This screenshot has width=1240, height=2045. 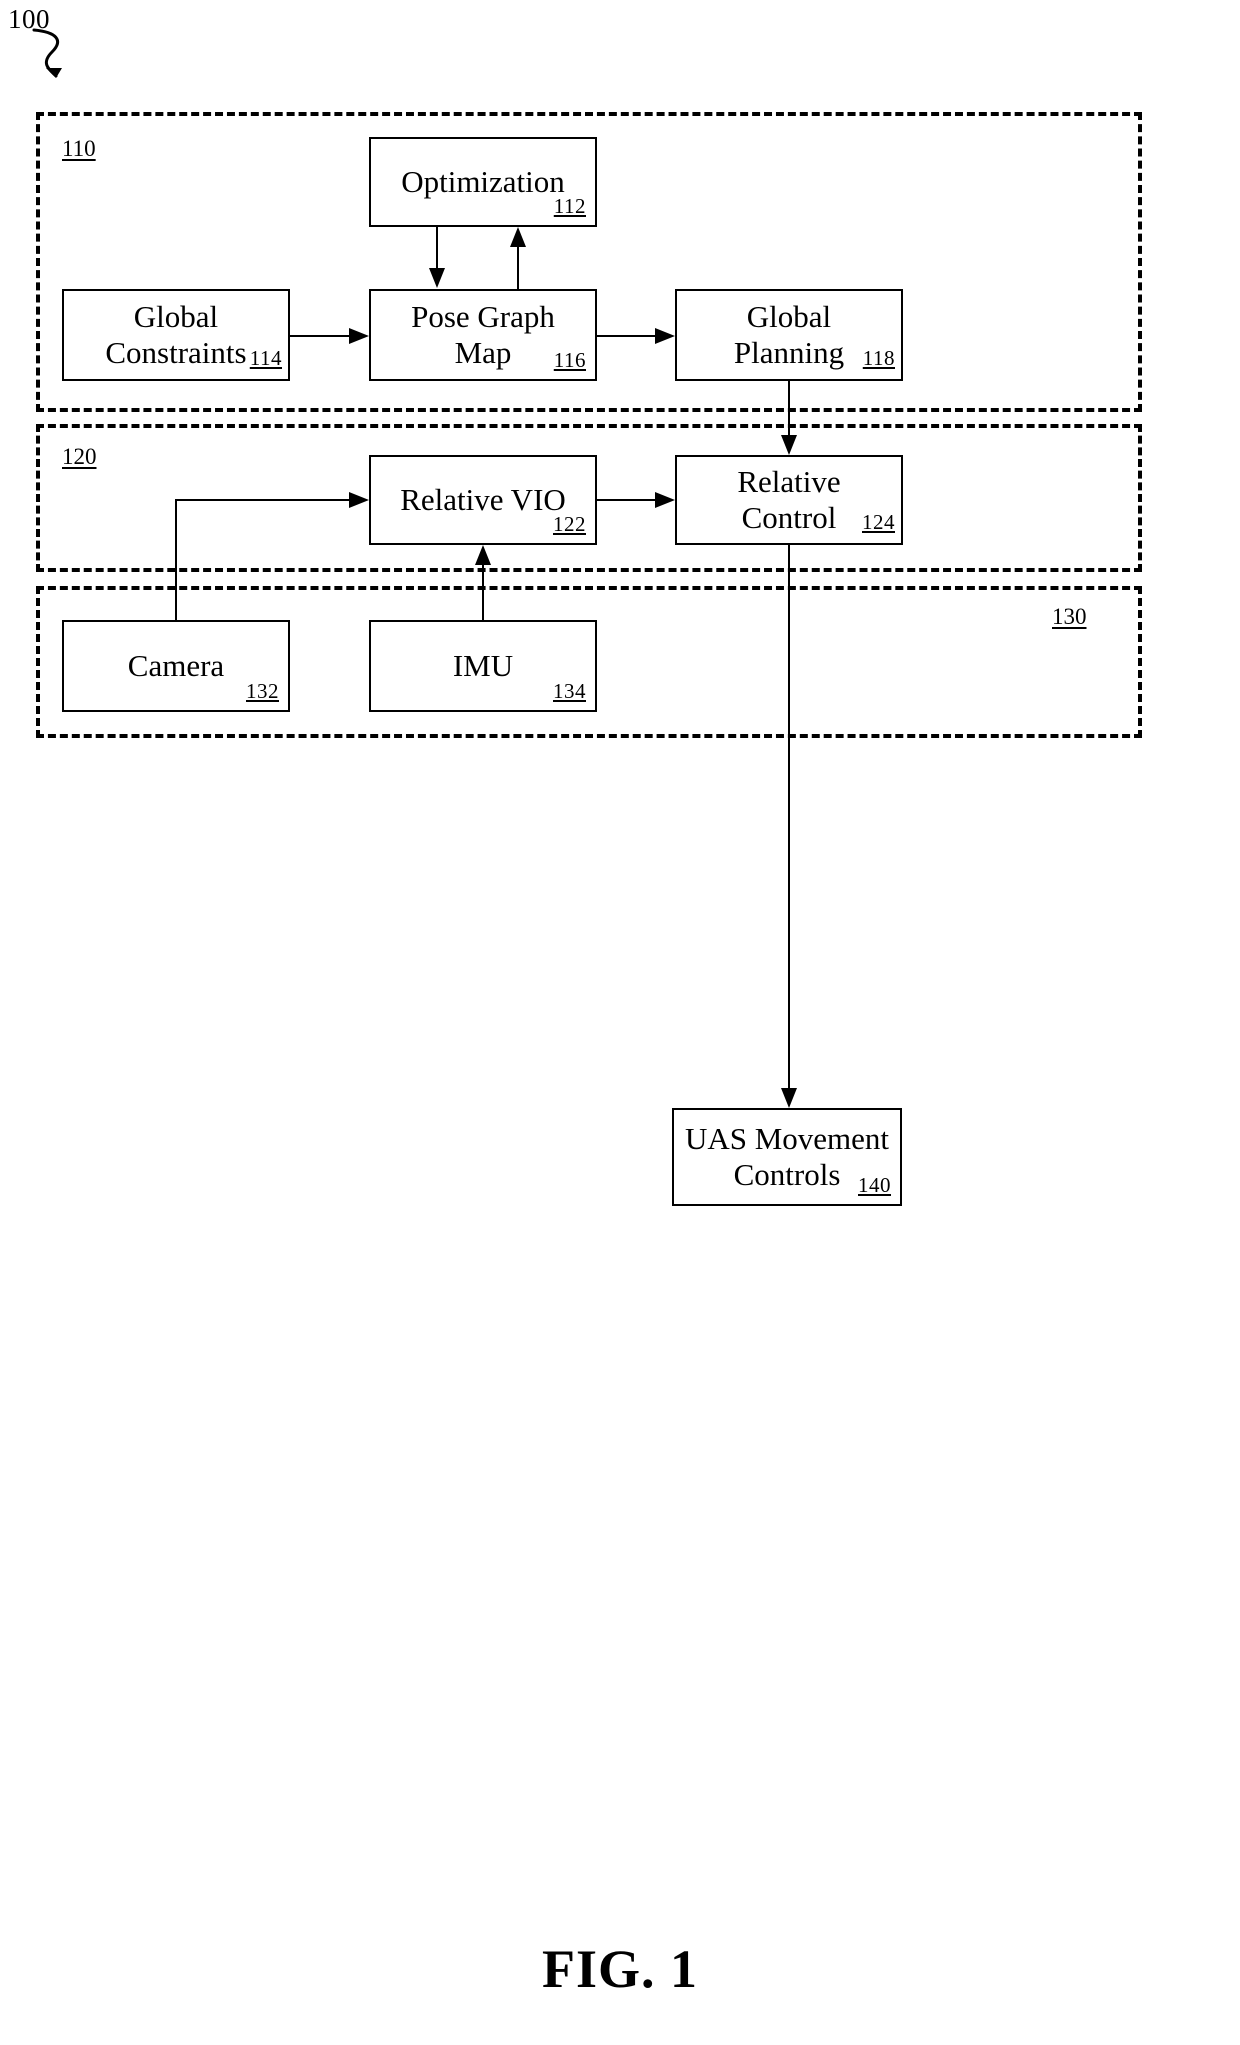 I want to click on box-optimization-title: Optimization, so click(x=483, y=182).